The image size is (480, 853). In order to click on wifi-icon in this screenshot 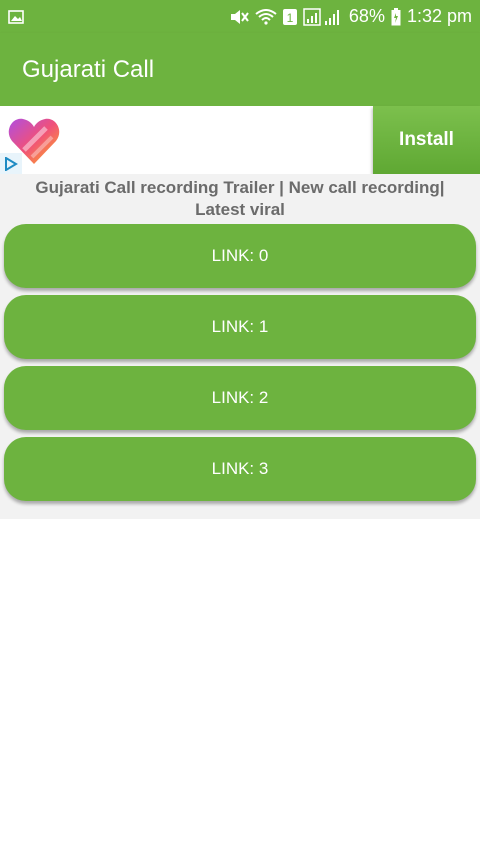, I will do `click(266, 16)`.